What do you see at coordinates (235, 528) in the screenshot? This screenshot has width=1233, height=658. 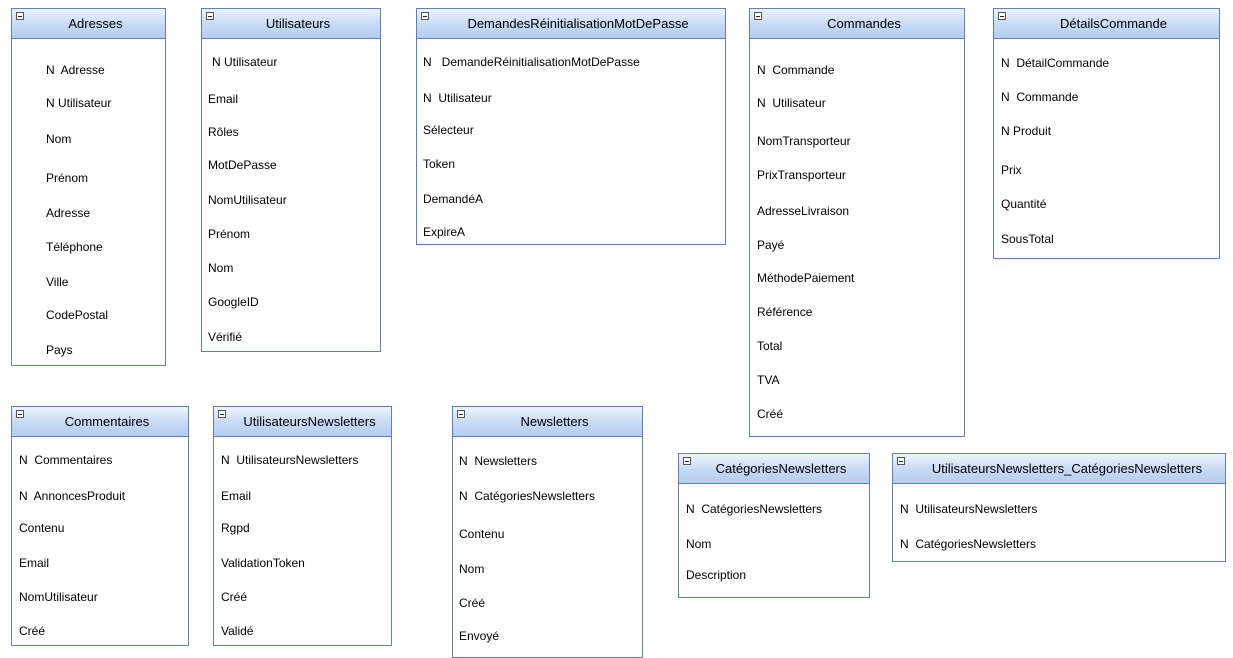 I see `field: Rgpd` at bounding box center [235, 528].